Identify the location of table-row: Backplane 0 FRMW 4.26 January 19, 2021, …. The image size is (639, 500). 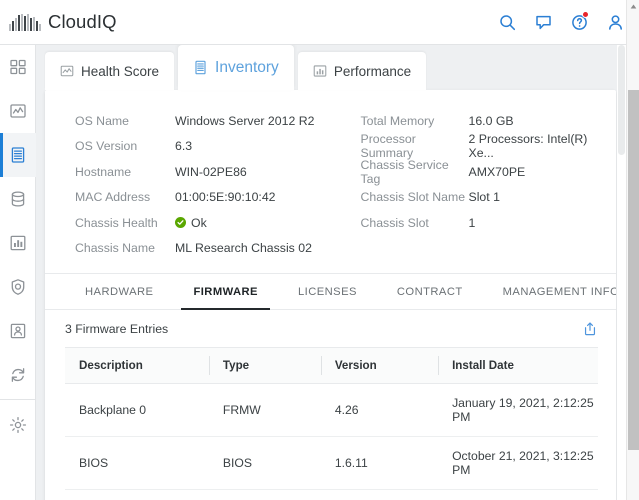
(331, 410).